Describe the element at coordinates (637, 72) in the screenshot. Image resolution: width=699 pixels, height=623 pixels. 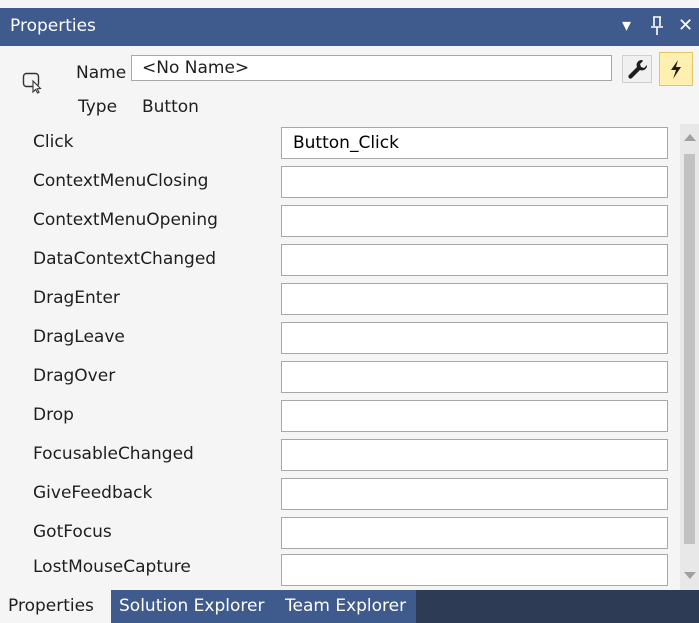
I see `wrench-icon` at that location.